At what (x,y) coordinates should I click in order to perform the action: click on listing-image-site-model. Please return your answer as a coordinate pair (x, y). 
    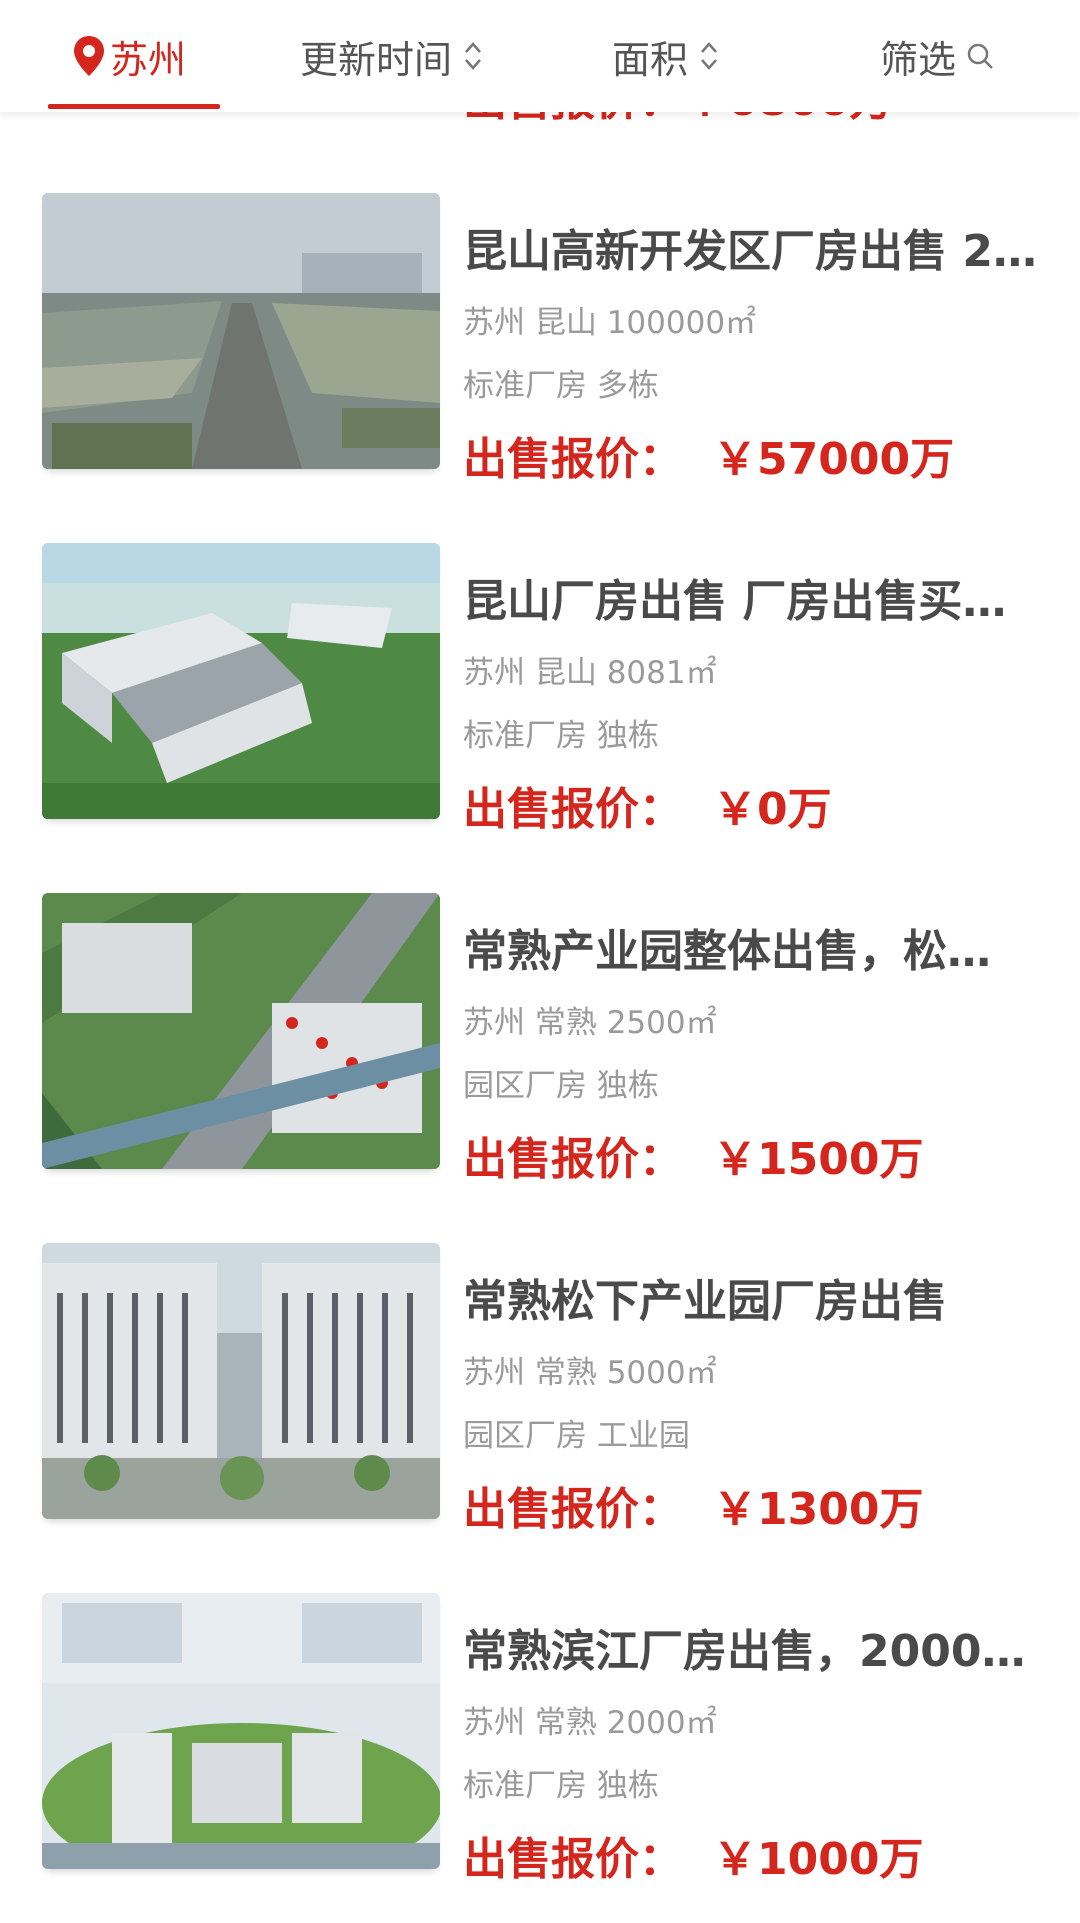
    Looking at the image, I should click on (241, 1731).